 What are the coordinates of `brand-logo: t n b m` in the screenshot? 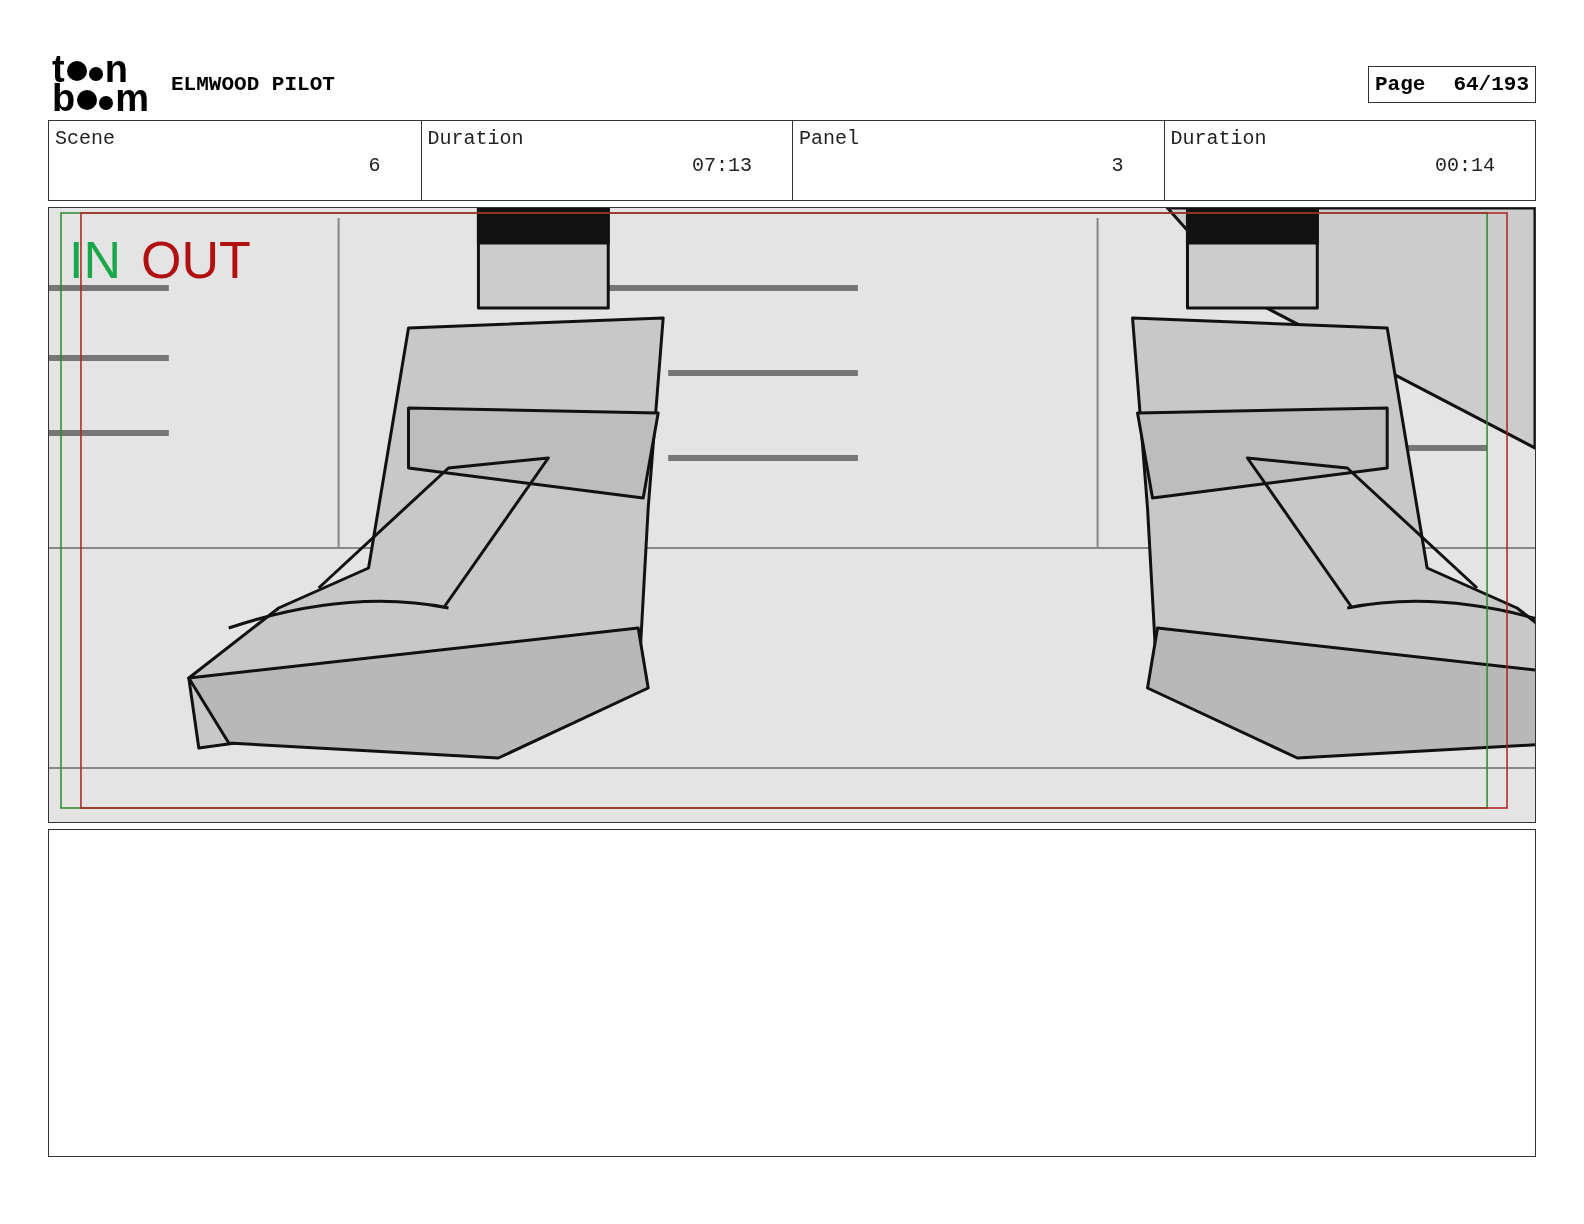 It's located at (100, 84).